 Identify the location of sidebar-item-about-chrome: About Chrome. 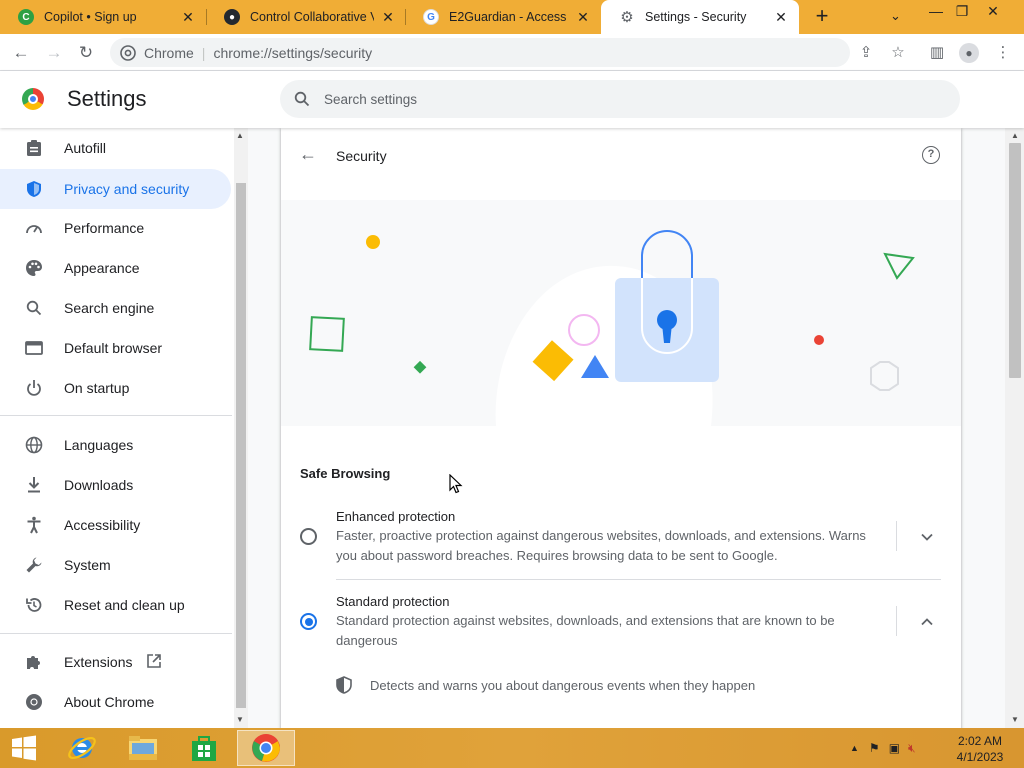
(116, 702).